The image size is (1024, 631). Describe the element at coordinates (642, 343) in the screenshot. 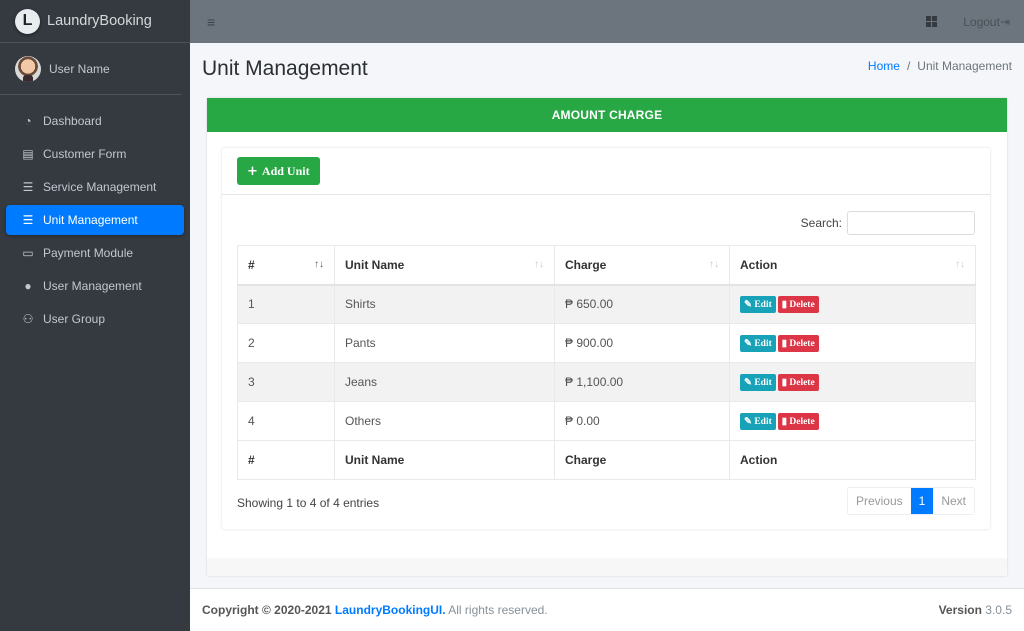

I see `cell-charge: ₱ 900.00` at that location.